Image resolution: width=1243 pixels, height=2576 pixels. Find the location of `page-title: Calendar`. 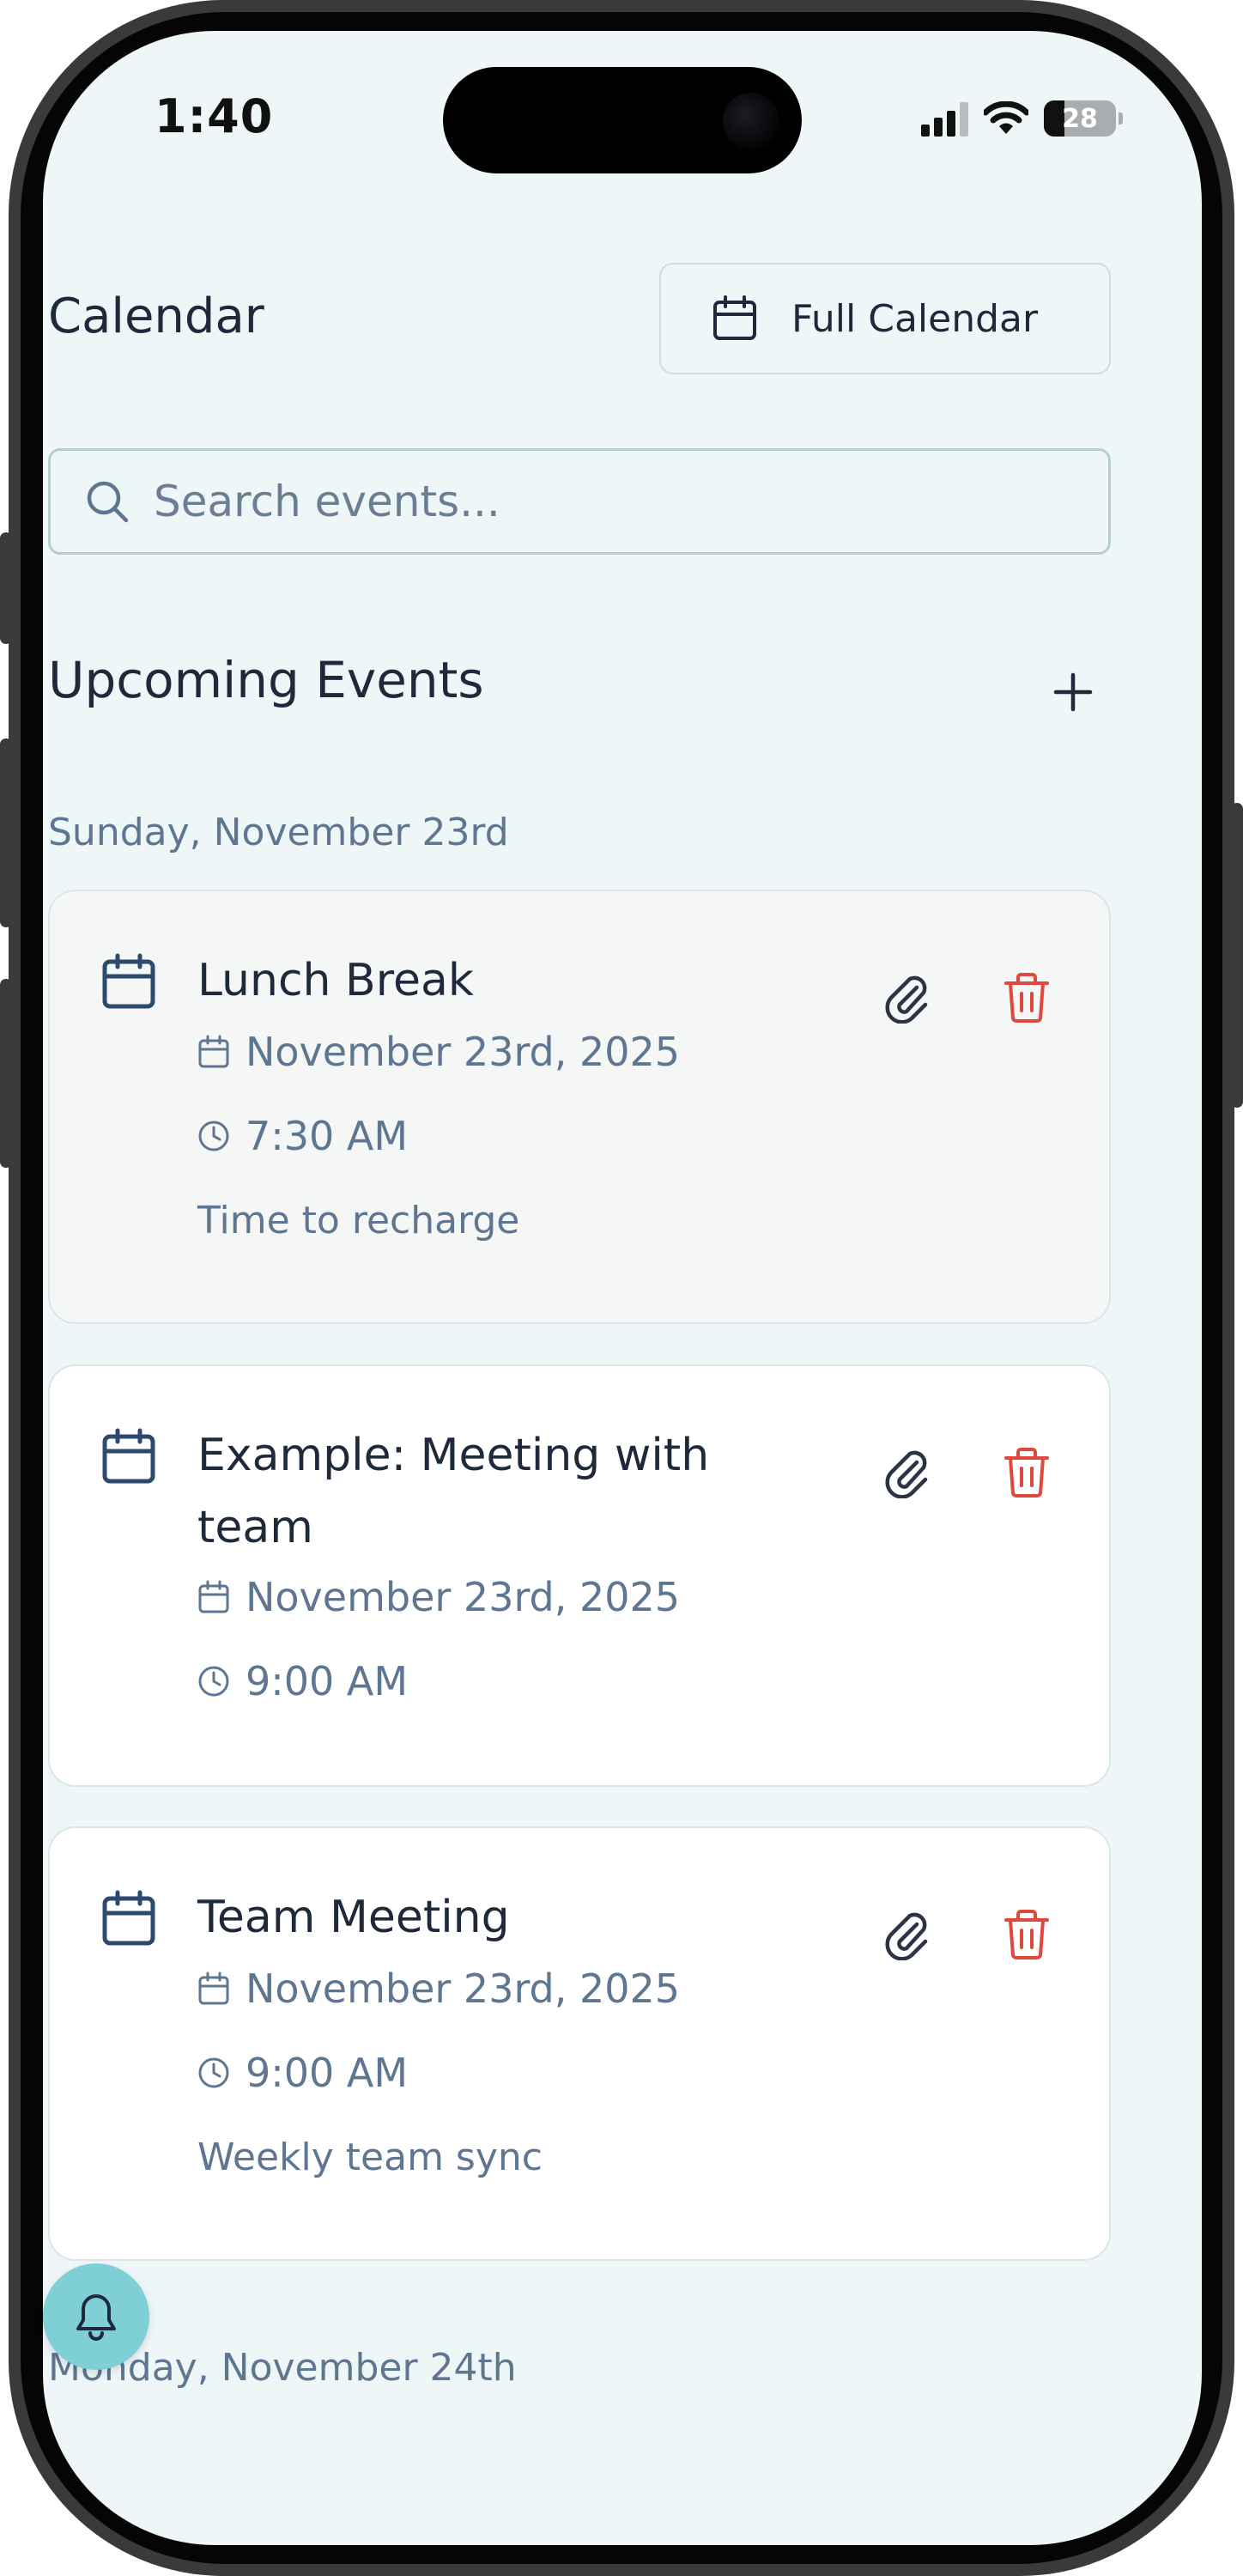

page-title: Calendar is located at coordinates (156, 316).